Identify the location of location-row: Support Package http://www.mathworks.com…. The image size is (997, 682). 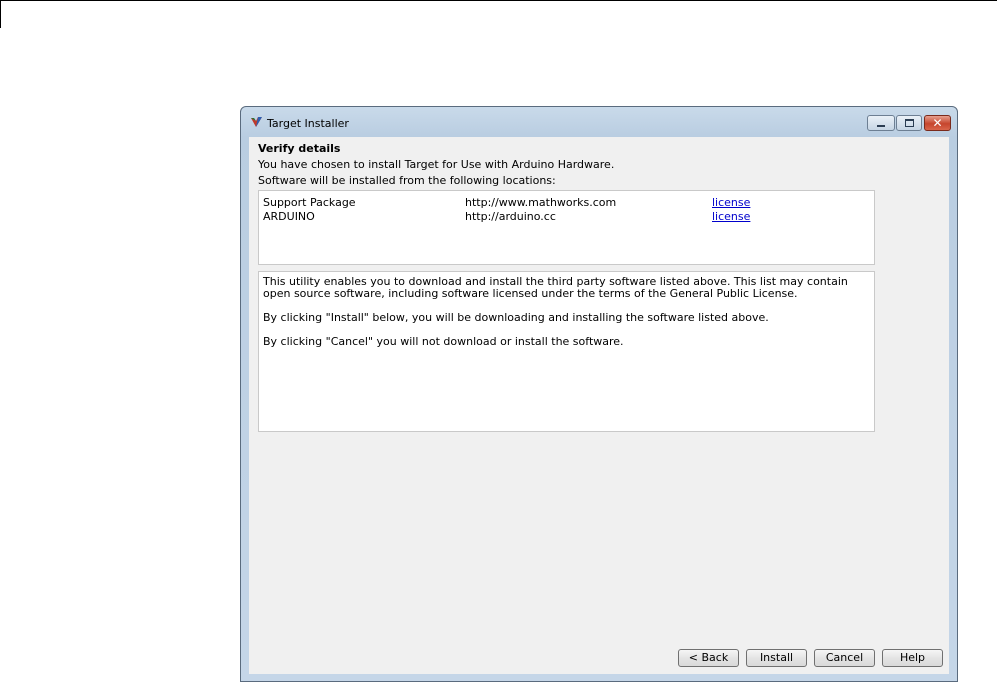
(566, 203).